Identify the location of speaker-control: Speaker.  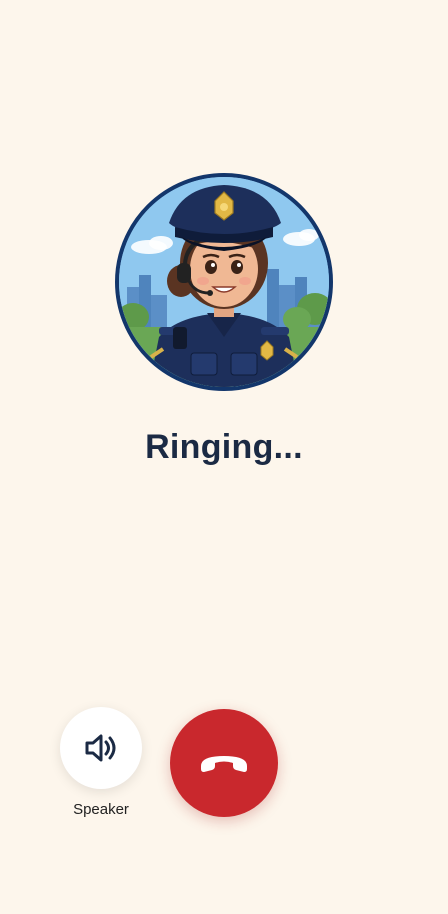
(101, 762).